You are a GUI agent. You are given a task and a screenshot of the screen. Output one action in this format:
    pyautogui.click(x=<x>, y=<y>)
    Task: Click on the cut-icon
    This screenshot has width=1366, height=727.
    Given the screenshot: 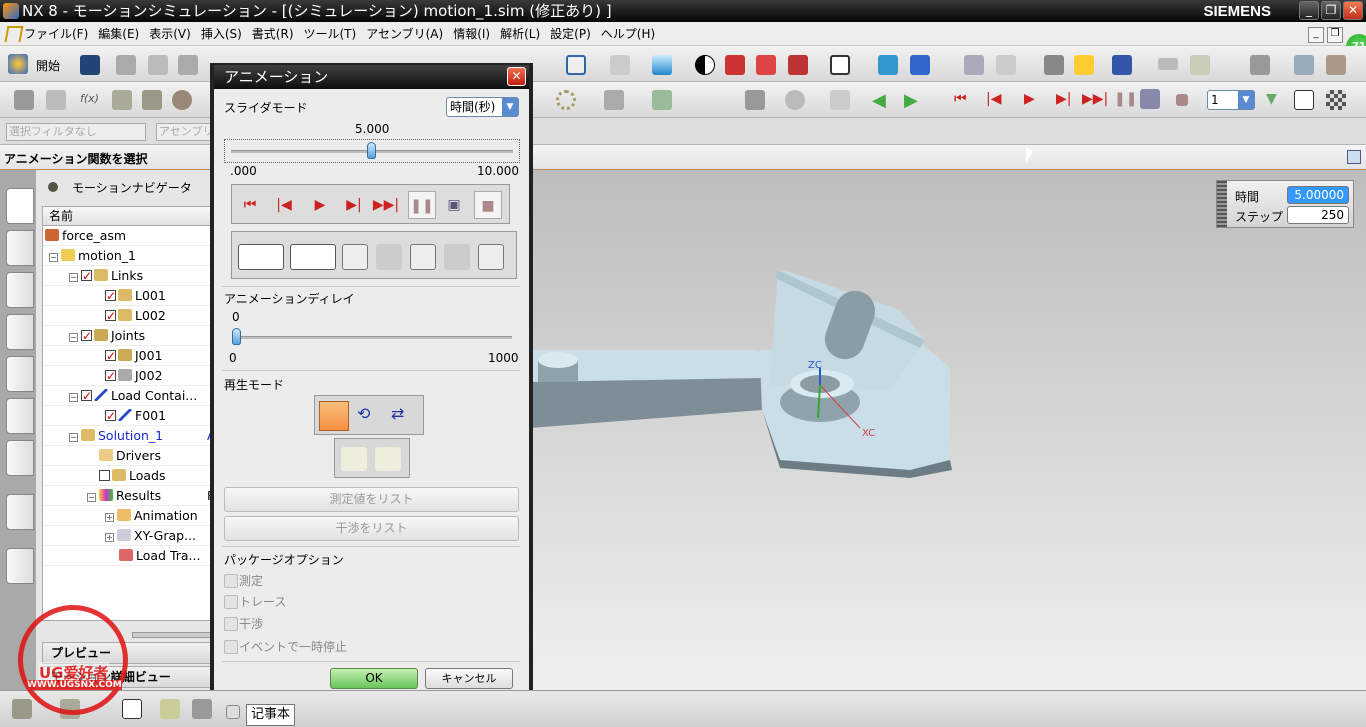 What is the action you would take?
    pyautogui.click(x=126, y=65)
    